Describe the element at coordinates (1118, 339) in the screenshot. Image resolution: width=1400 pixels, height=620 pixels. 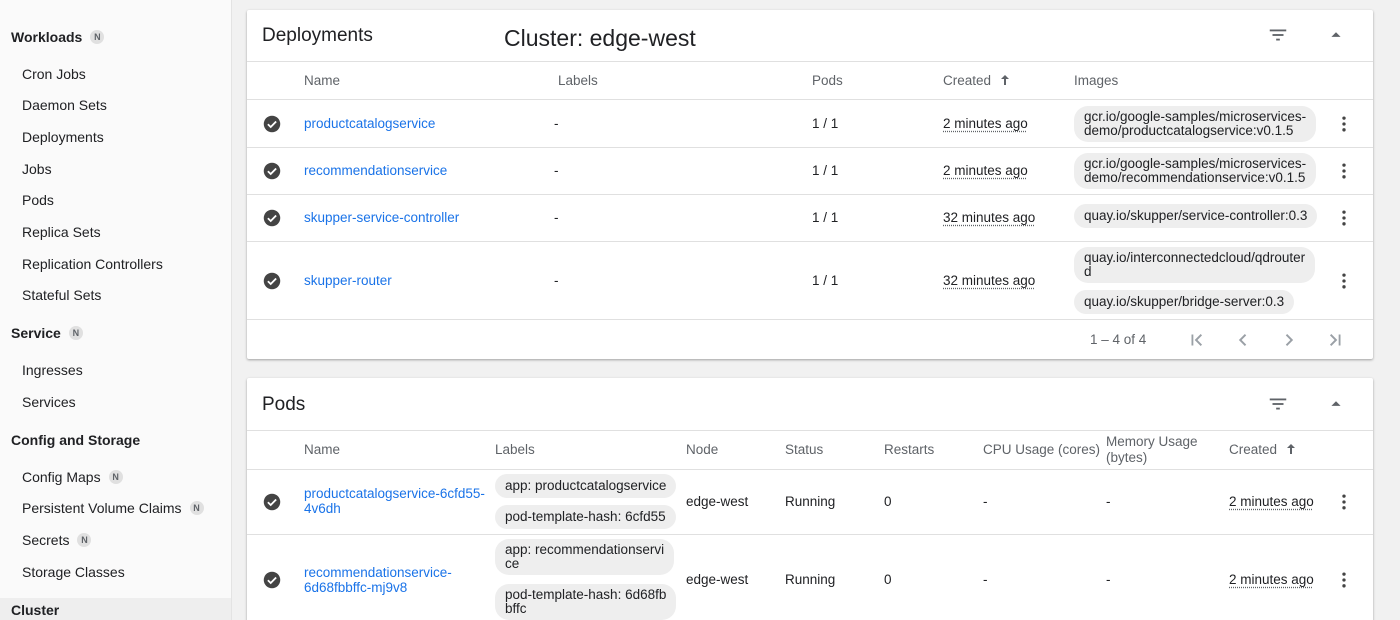
I see `pagination-range: 1 – 4 of 4` at that location.